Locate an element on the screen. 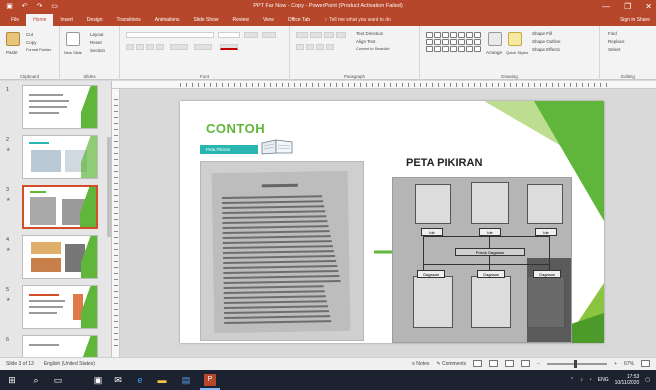 This screenshot has height=390, width=656. copy-button: Copy is located at coordinates (31, 42).